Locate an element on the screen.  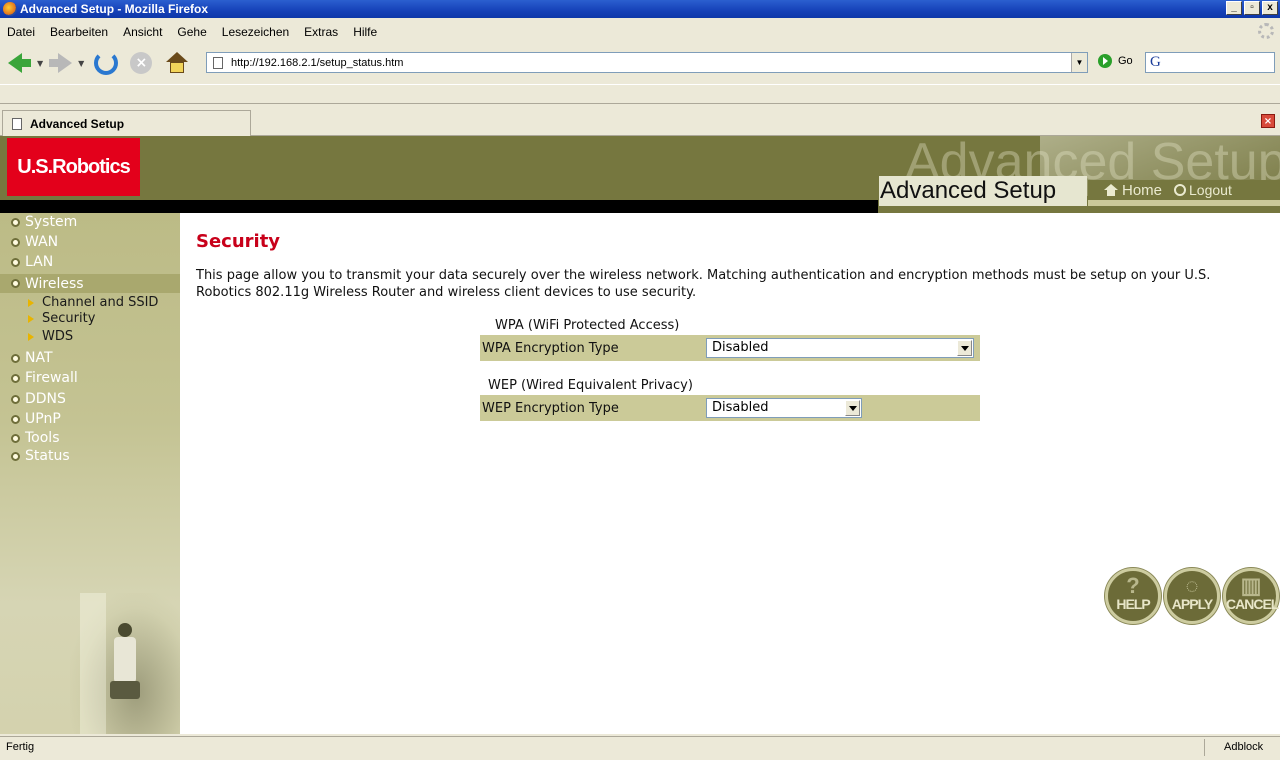
page-icon is located at coordinates (218, 62).